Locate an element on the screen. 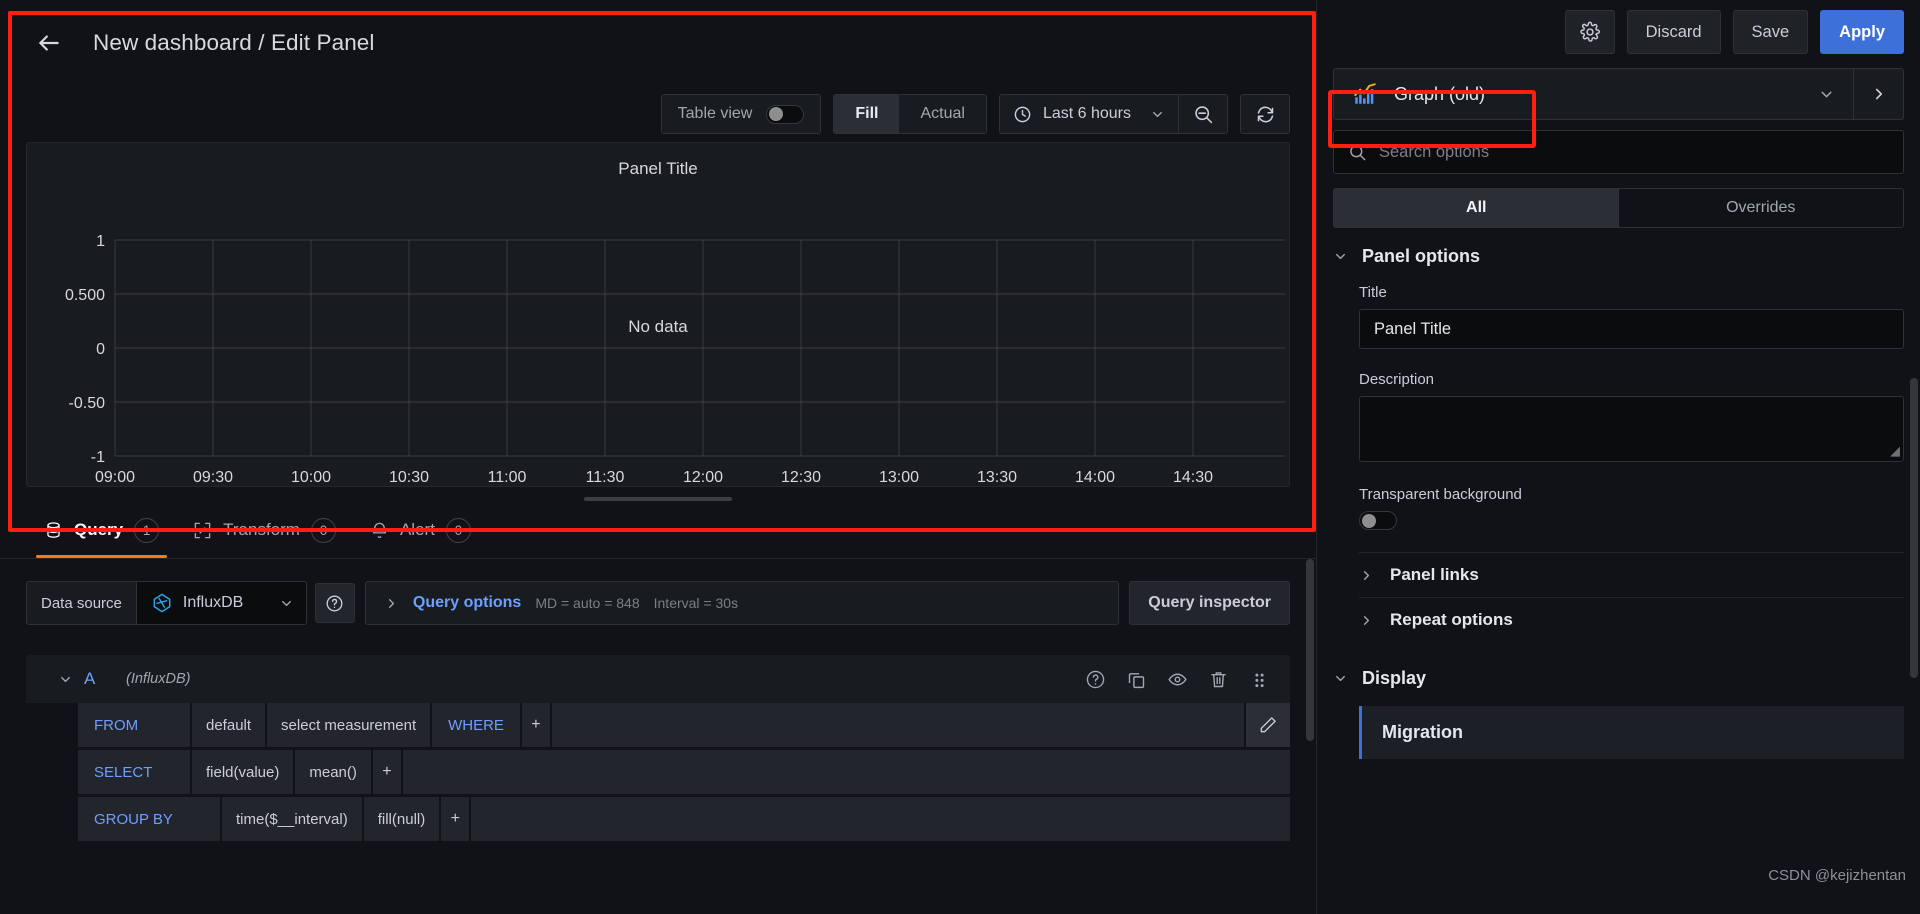 The height and width of the screenshot is (914, 1920). transparent-background-switch is located at coordinates (1378, 520).